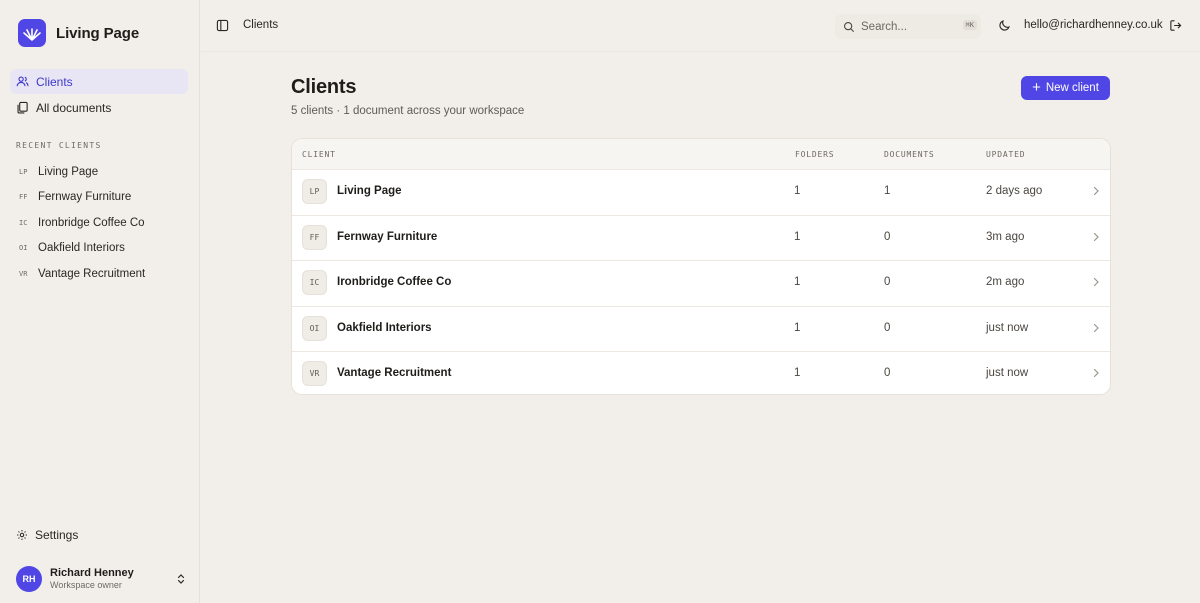  I want to click on client-badge: VR, so click(314, 373).